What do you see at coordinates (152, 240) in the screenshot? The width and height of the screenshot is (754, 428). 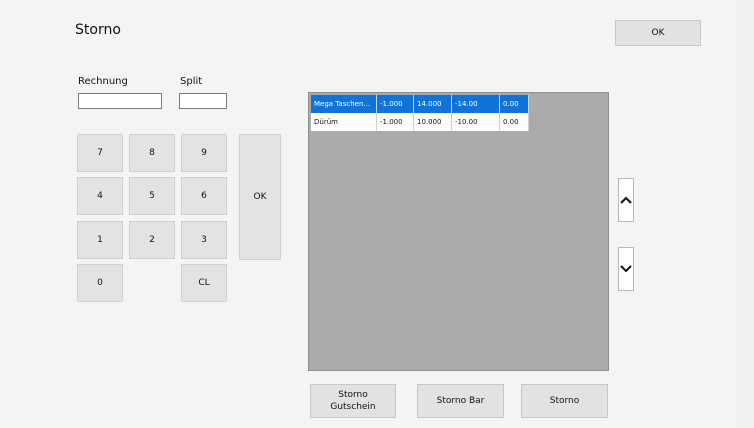 I see `keypad-2-button: 2` at bounding box center [152, 240].